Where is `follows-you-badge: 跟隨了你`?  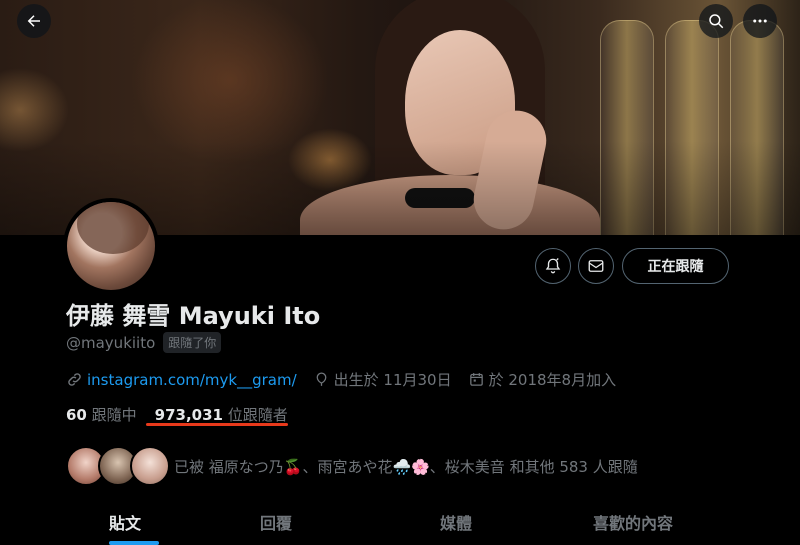
follows-you-badge: 跟隨了你 is located at coordinates (192, 342).